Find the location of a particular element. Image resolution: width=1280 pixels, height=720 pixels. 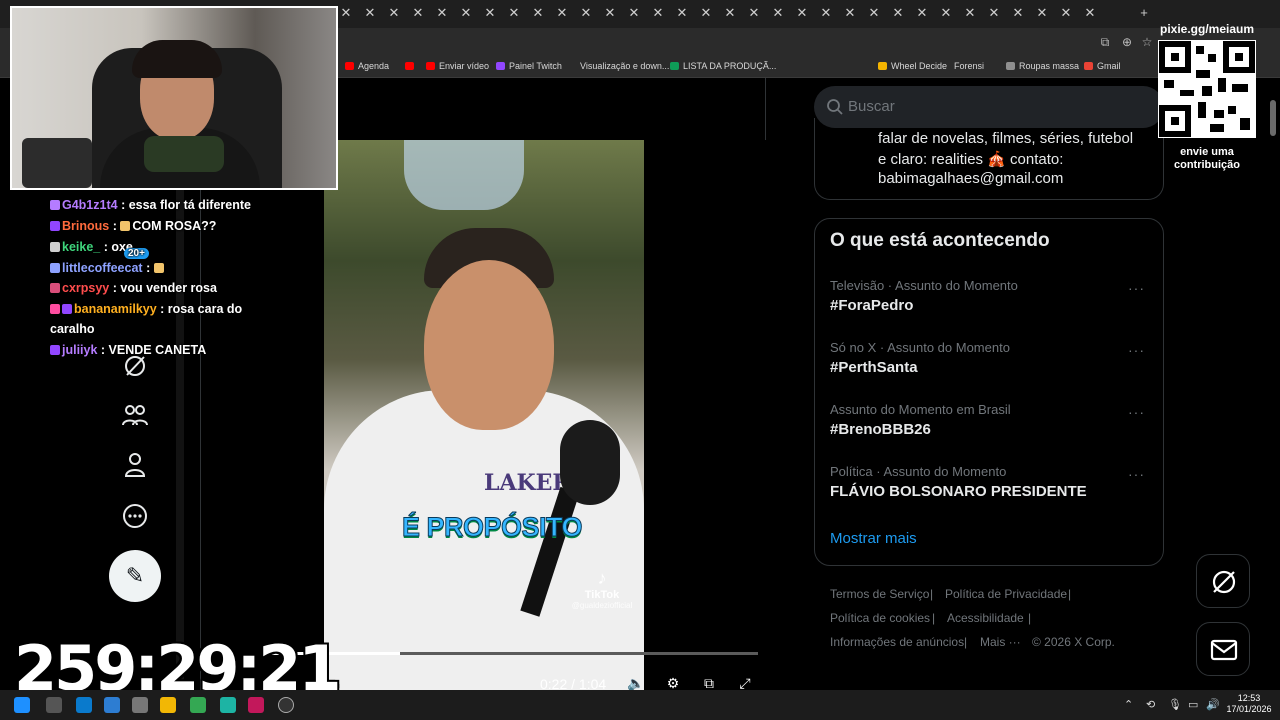

footer-link-cookies: Política de cookies is located at coordinates (880, 618).